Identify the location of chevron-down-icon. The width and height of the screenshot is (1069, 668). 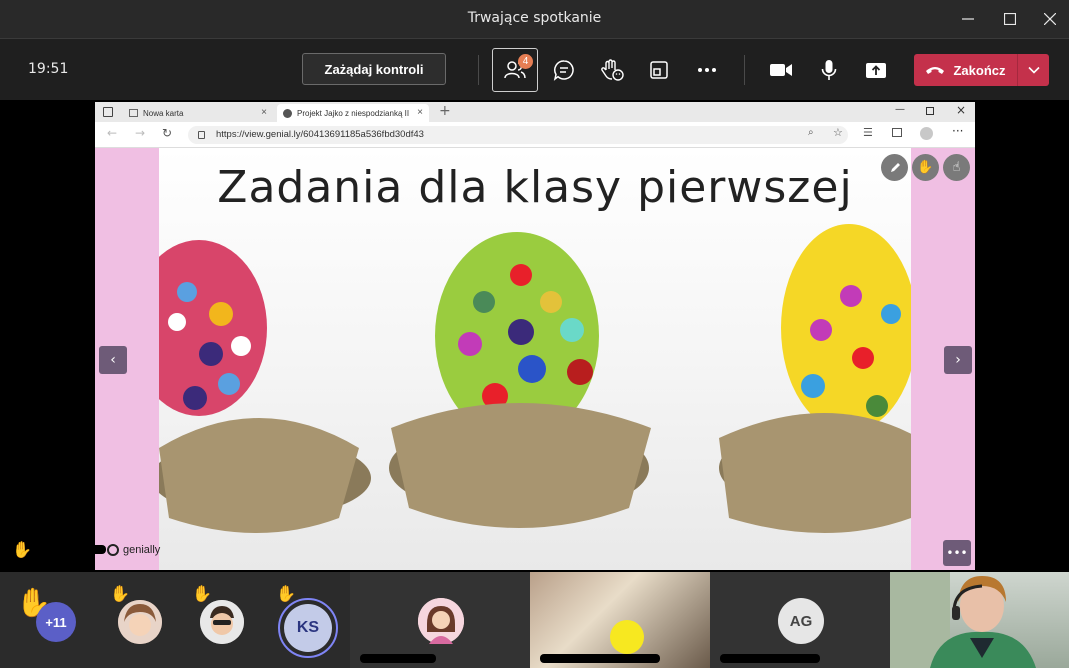
(1033, 70).